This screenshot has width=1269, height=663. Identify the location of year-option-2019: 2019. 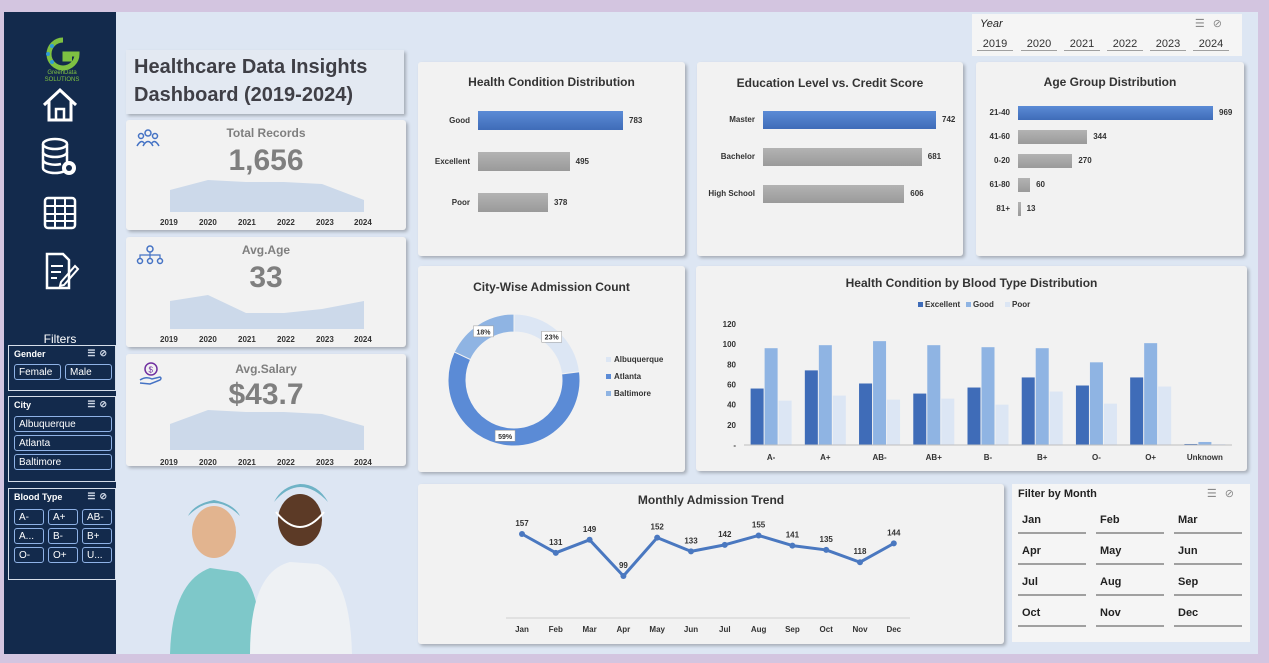
(995, 44).